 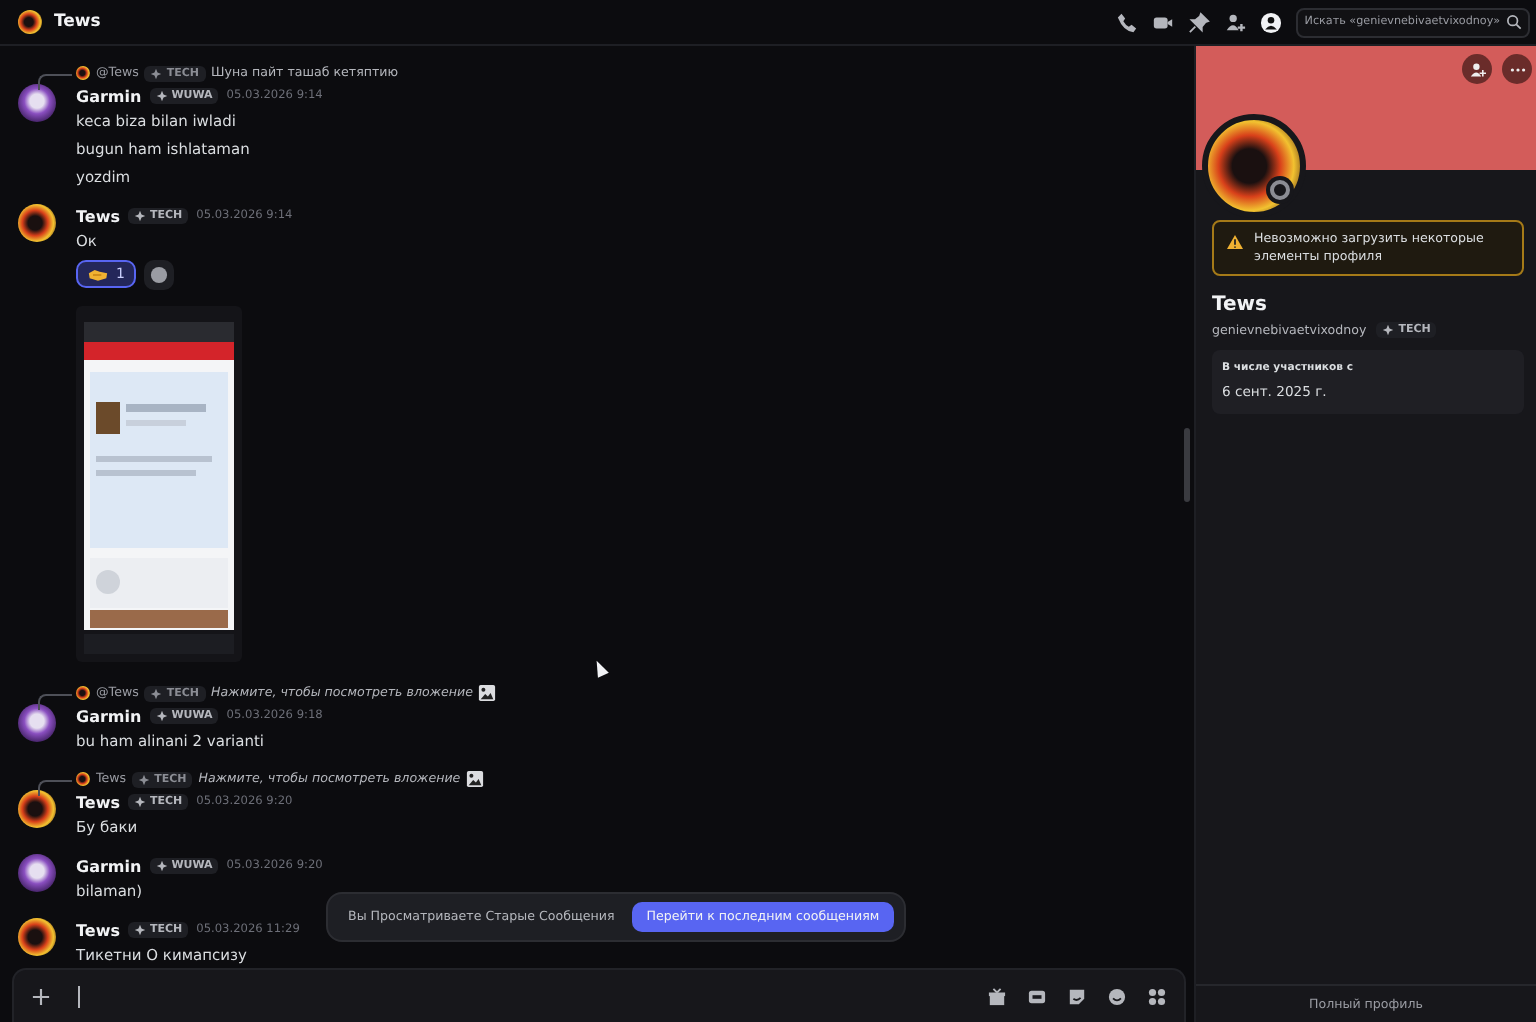 I want to click on scrollbar-thumb, so click(x=1187, y=465).